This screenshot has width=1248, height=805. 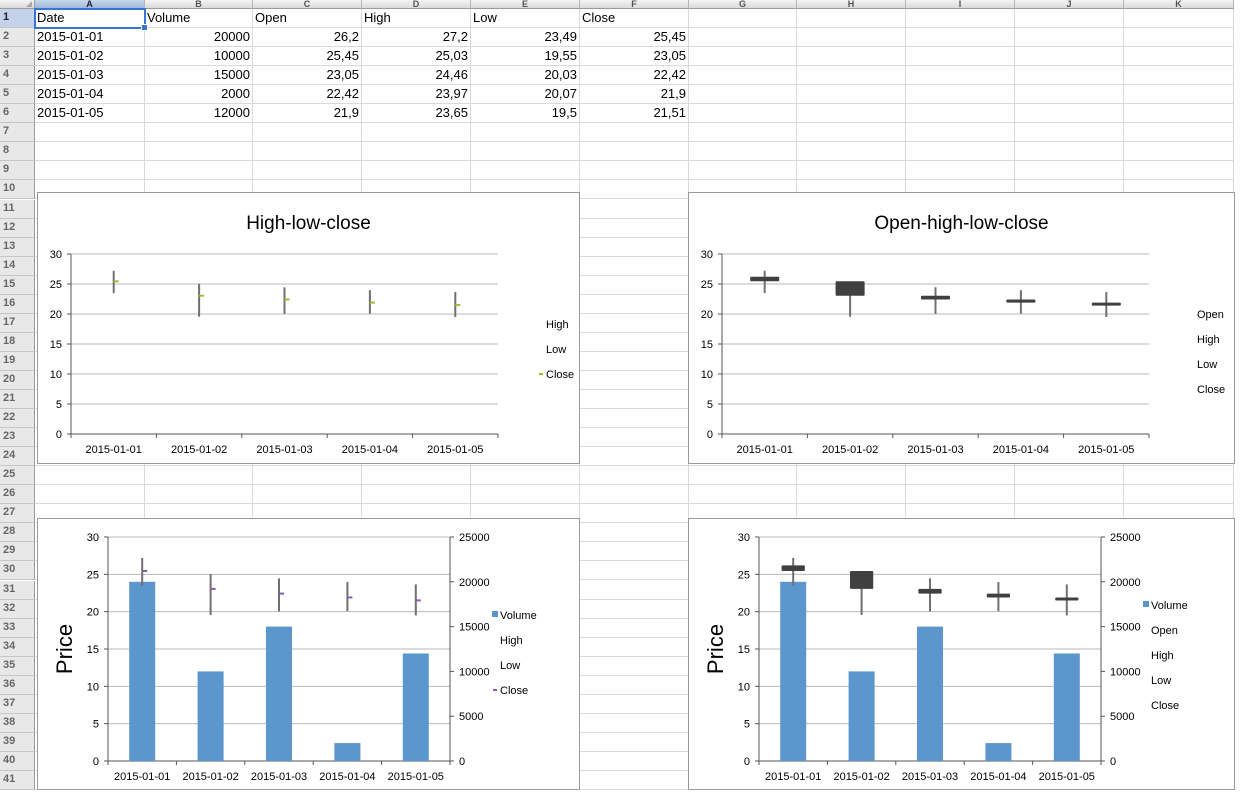 I want to click on cell-f8, so click(x=634, y=151).